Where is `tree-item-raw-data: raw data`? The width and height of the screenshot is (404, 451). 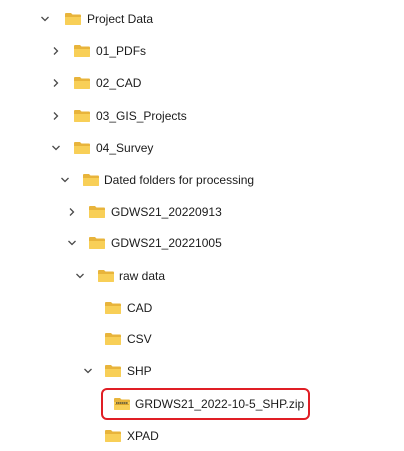 tree-item-raw-data: raw data is located at coordinates (100, 276).